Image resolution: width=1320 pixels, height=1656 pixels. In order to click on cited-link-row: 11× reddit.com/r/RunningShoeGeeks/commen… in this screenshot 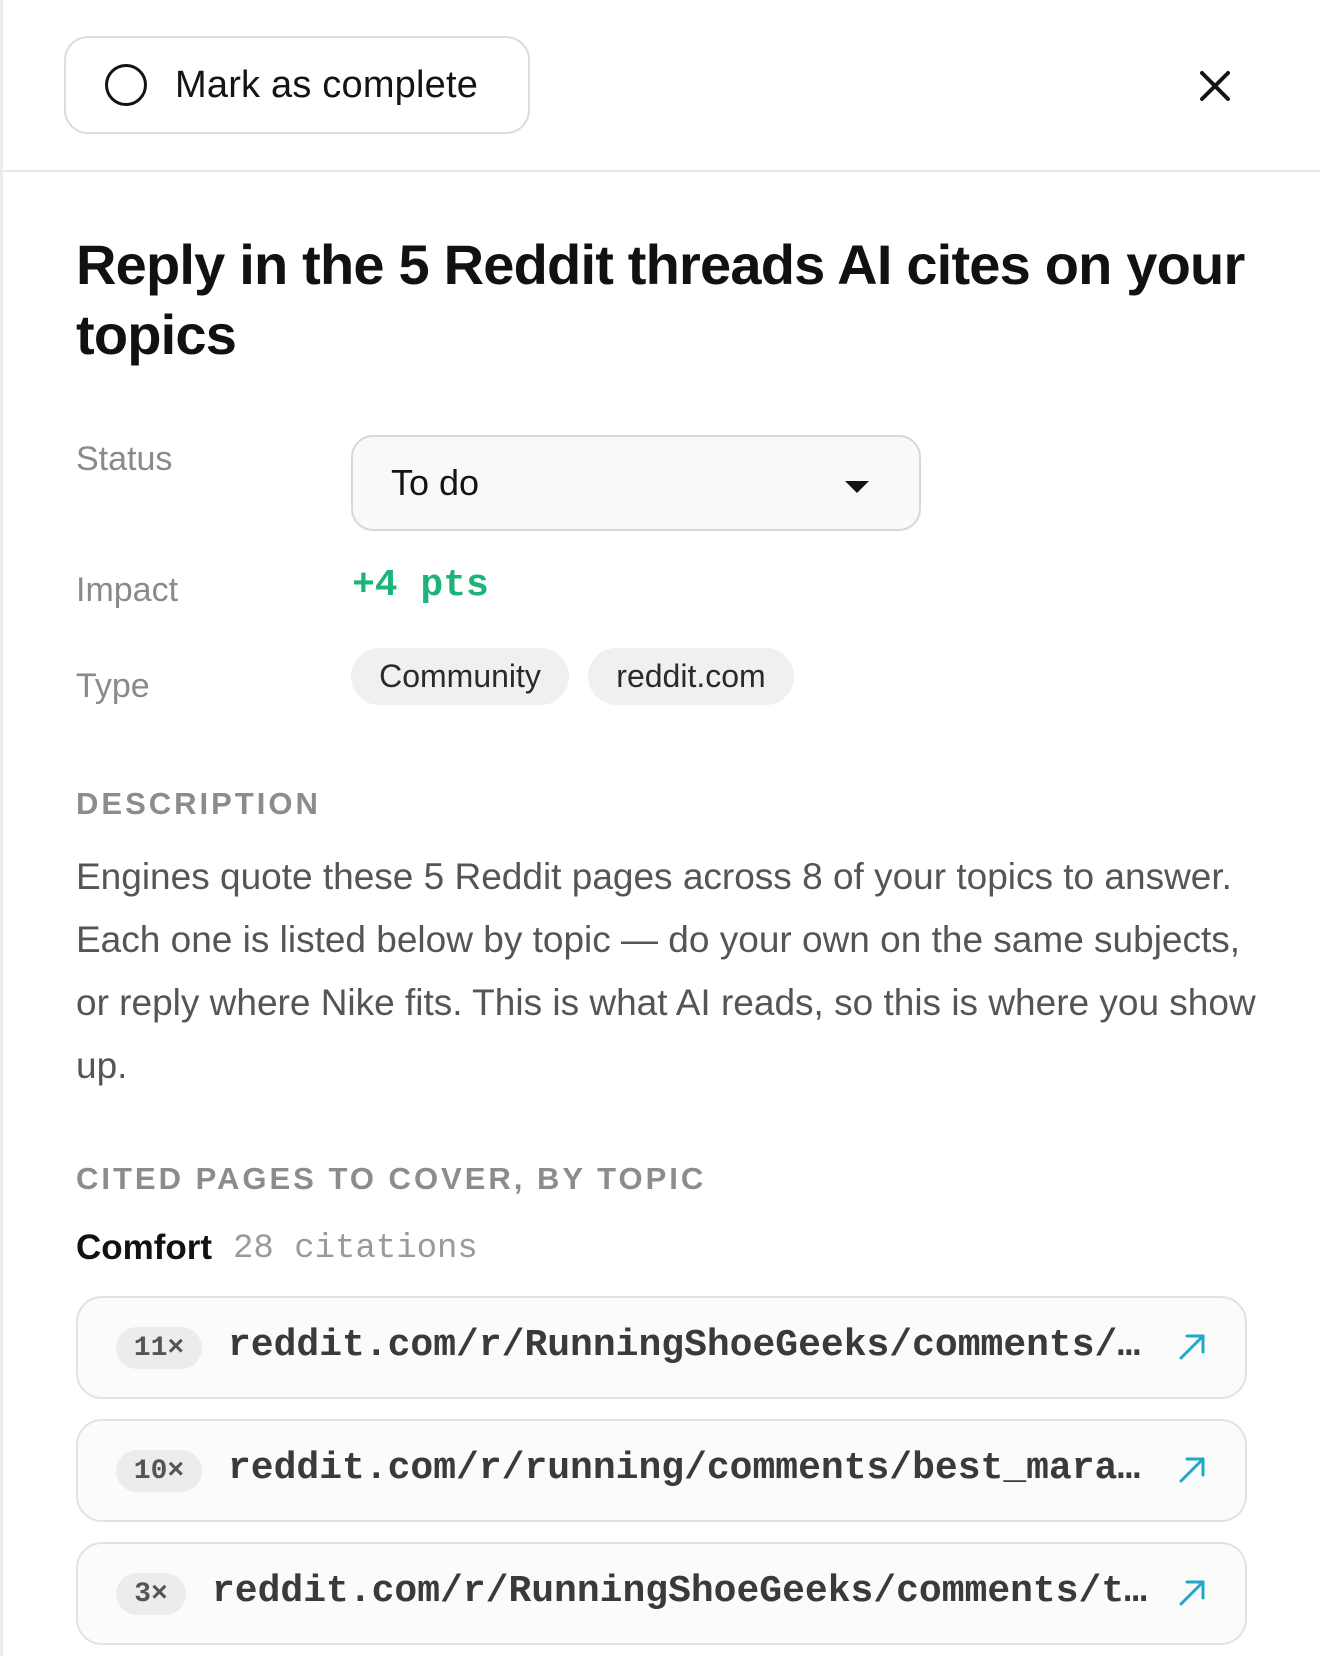, I will do `click(661, 1347)`.